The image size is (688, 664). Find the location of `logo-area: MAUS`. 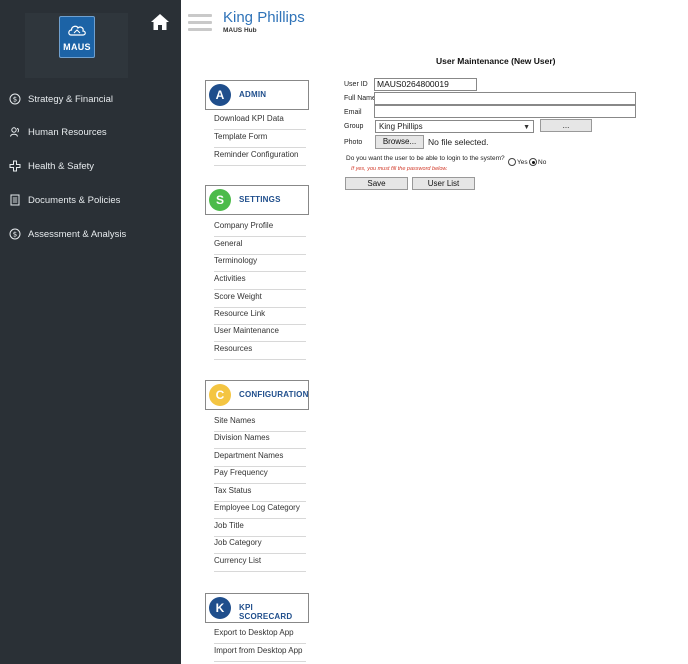

logo-area: MAUS is located at coordinates (76, 45).